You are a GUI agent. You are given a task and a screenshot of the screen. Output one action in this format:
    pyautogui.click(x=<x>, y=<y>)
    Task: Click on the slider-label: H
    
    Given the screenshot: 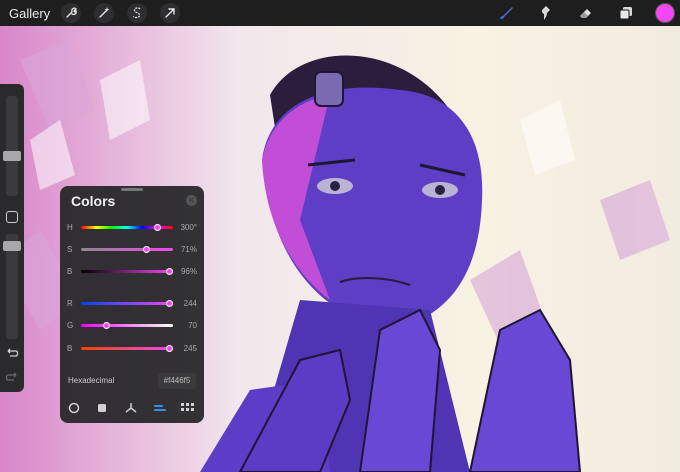 What is the action you would take?
    pyautogui.click(x=70, y=227)
    